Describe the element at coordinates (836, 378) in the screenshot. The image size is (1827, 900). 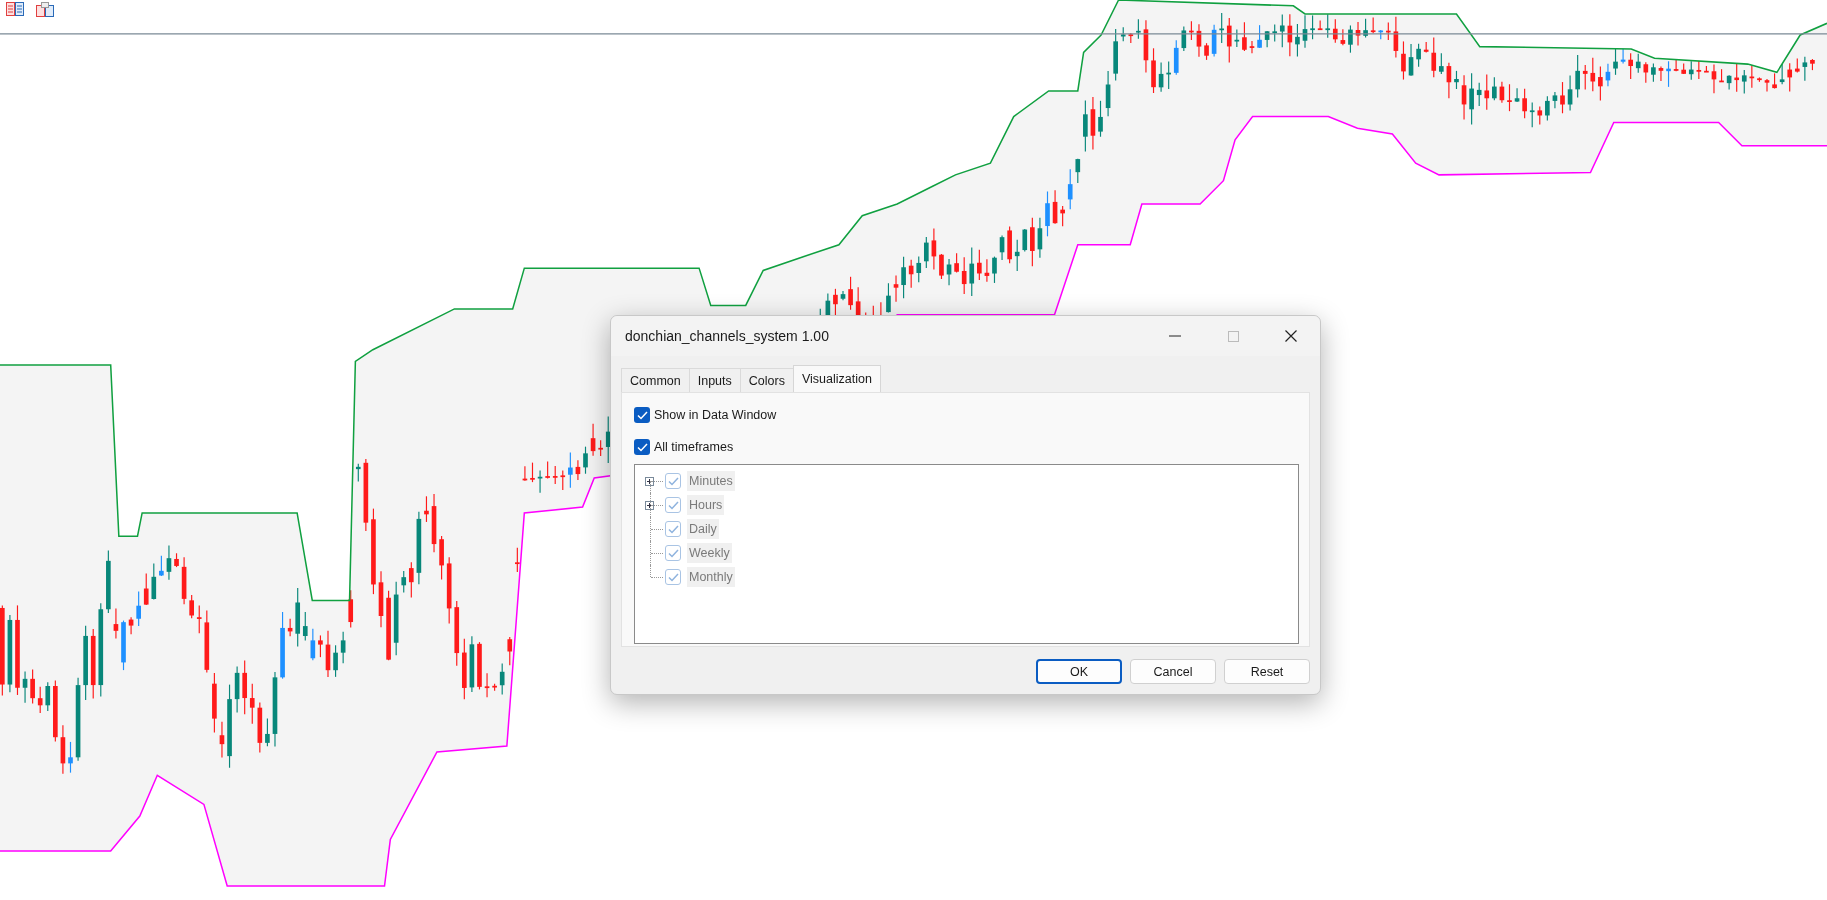
I see `tab: Visualization` at that location.